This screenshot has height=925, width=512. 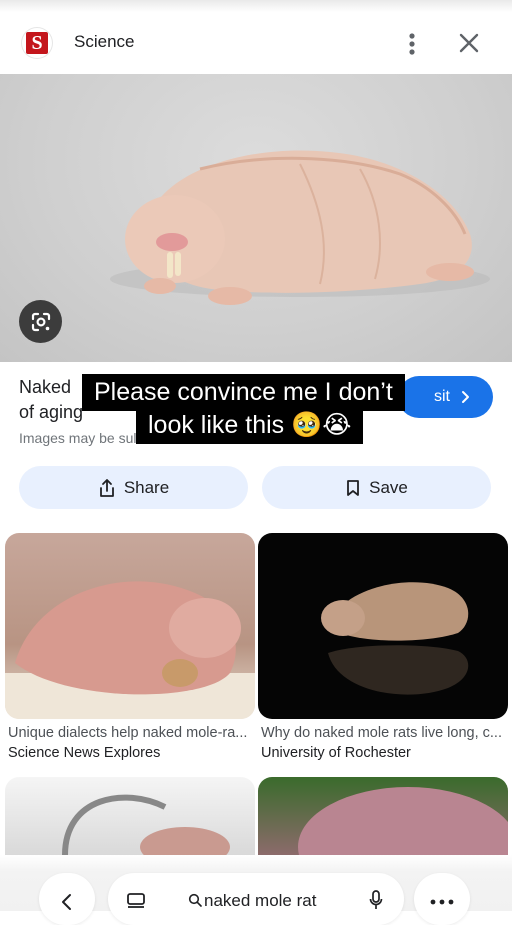 What do you see at coordinates (256, 6) in the screenshot?
I see `status-bar-fade` at bounding box center [256, 6].